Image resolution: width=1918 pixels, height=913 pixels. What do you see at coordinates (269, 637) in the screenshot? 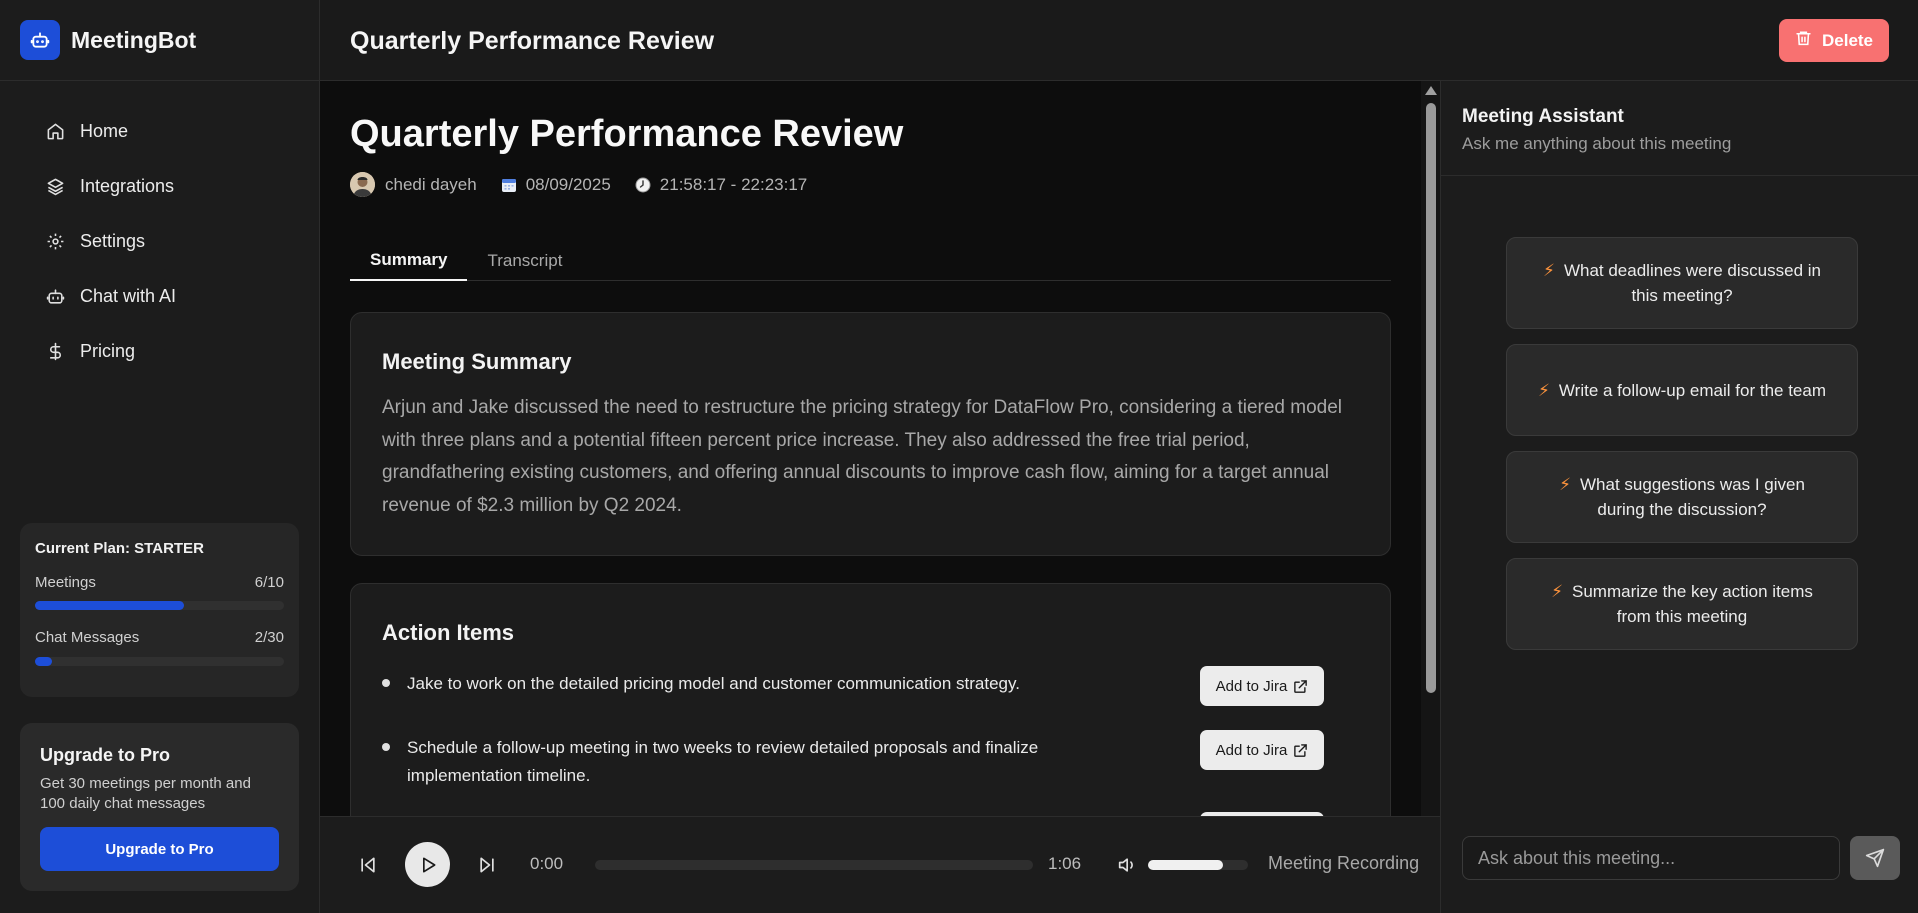
I see `chat-messages-value: 2/30` at bounding box center [269, 637].